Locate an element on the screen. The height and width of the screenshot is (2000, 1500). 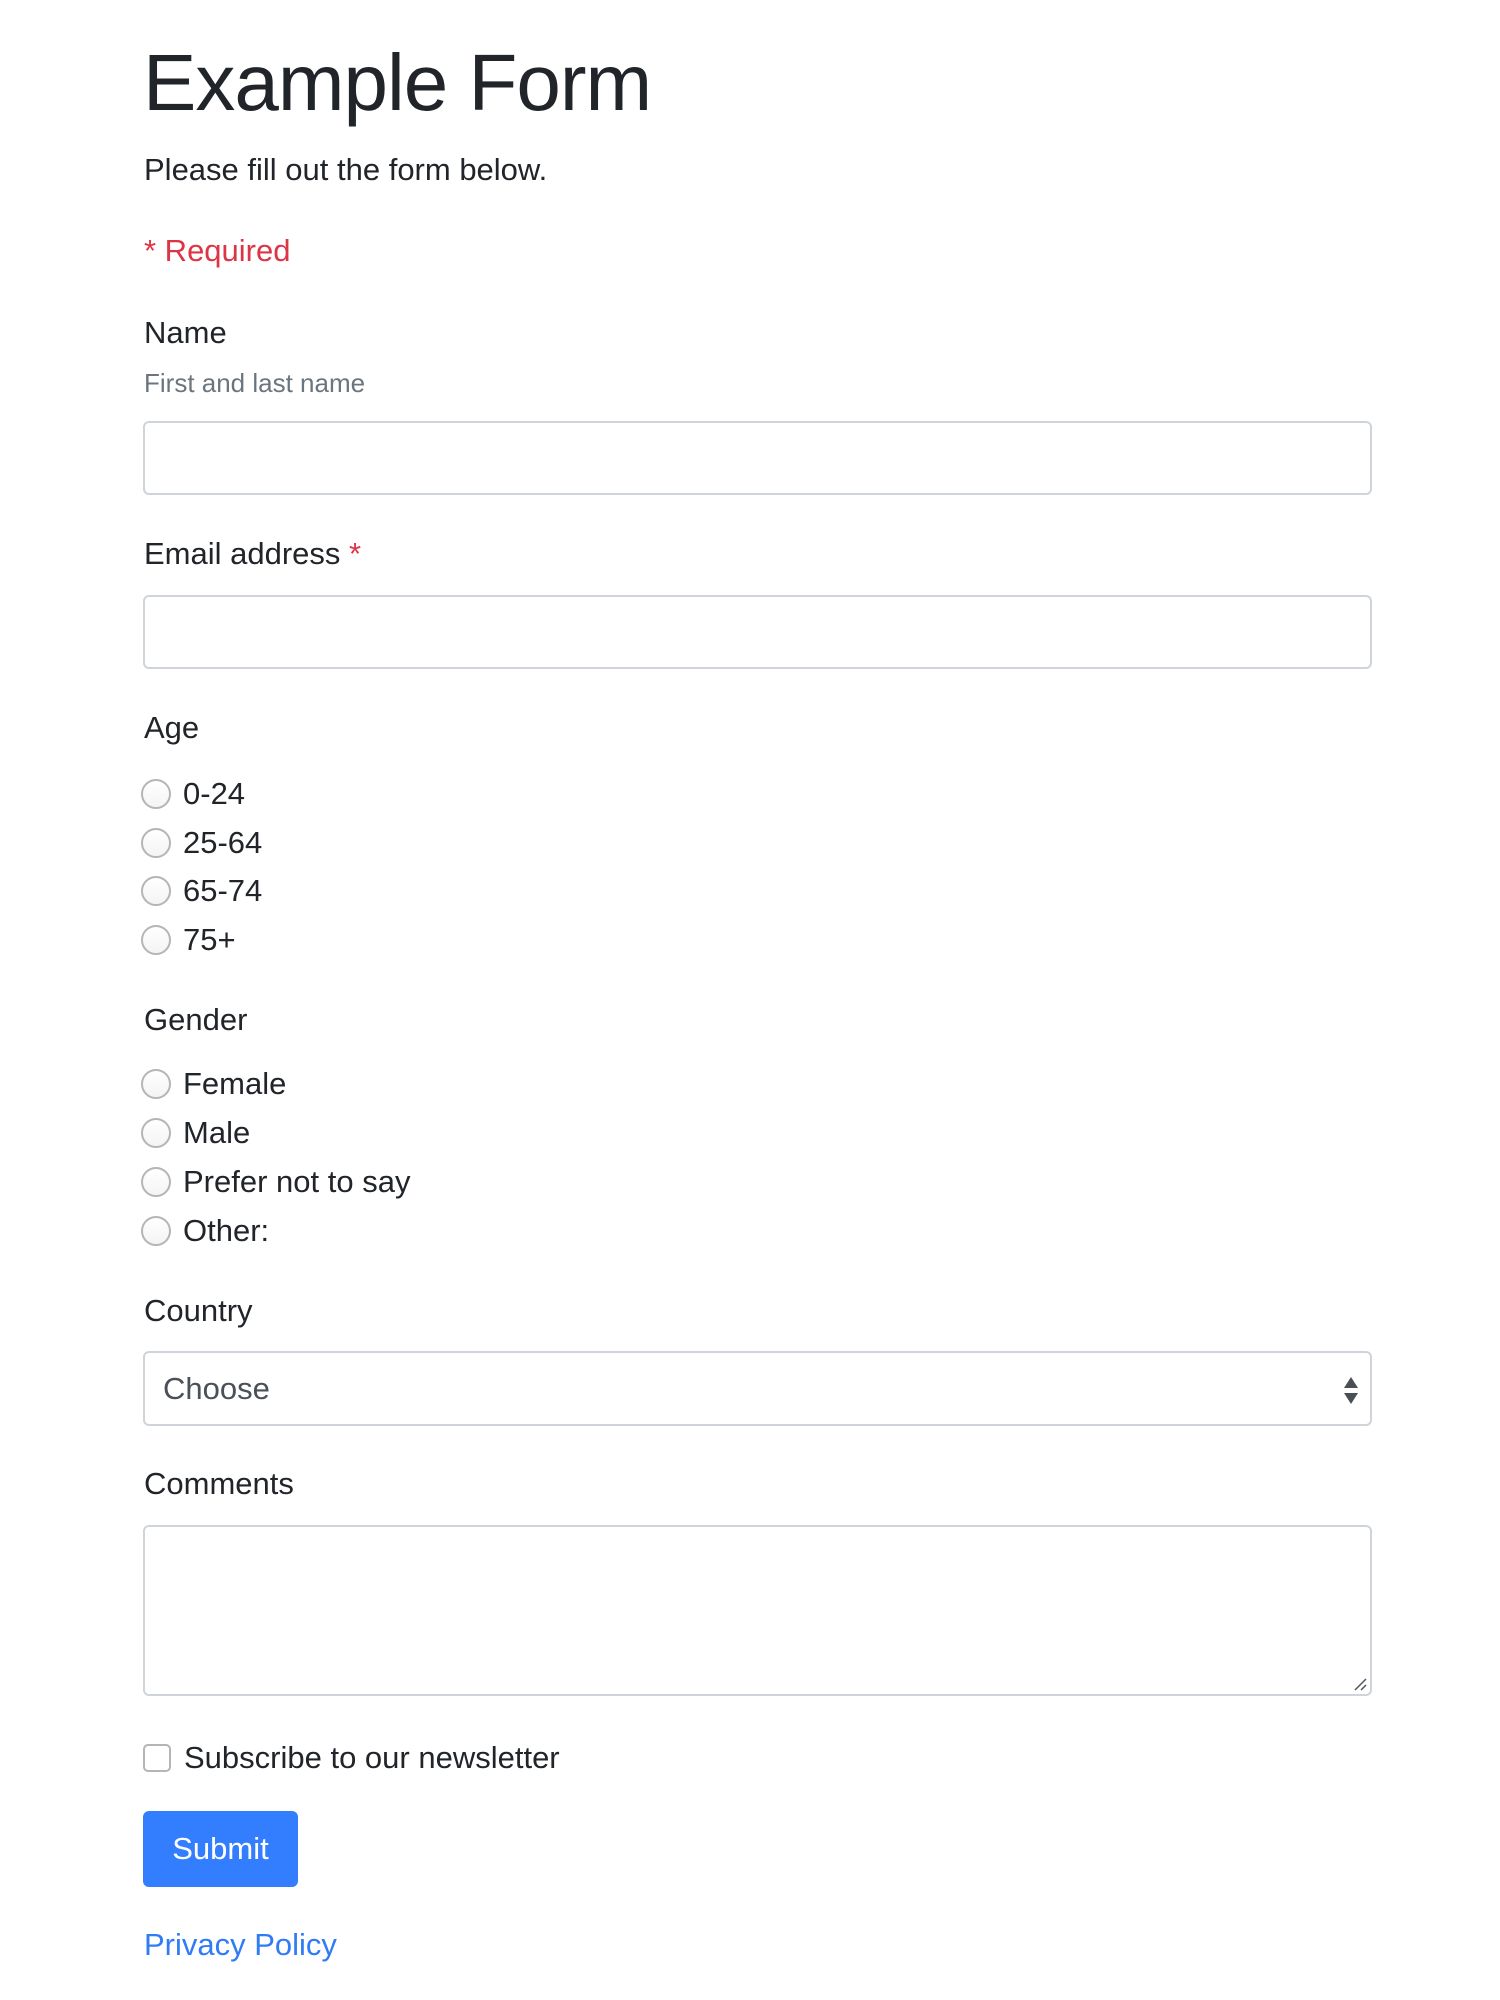
country-select: Choose is located at coordinates (757, 1388).